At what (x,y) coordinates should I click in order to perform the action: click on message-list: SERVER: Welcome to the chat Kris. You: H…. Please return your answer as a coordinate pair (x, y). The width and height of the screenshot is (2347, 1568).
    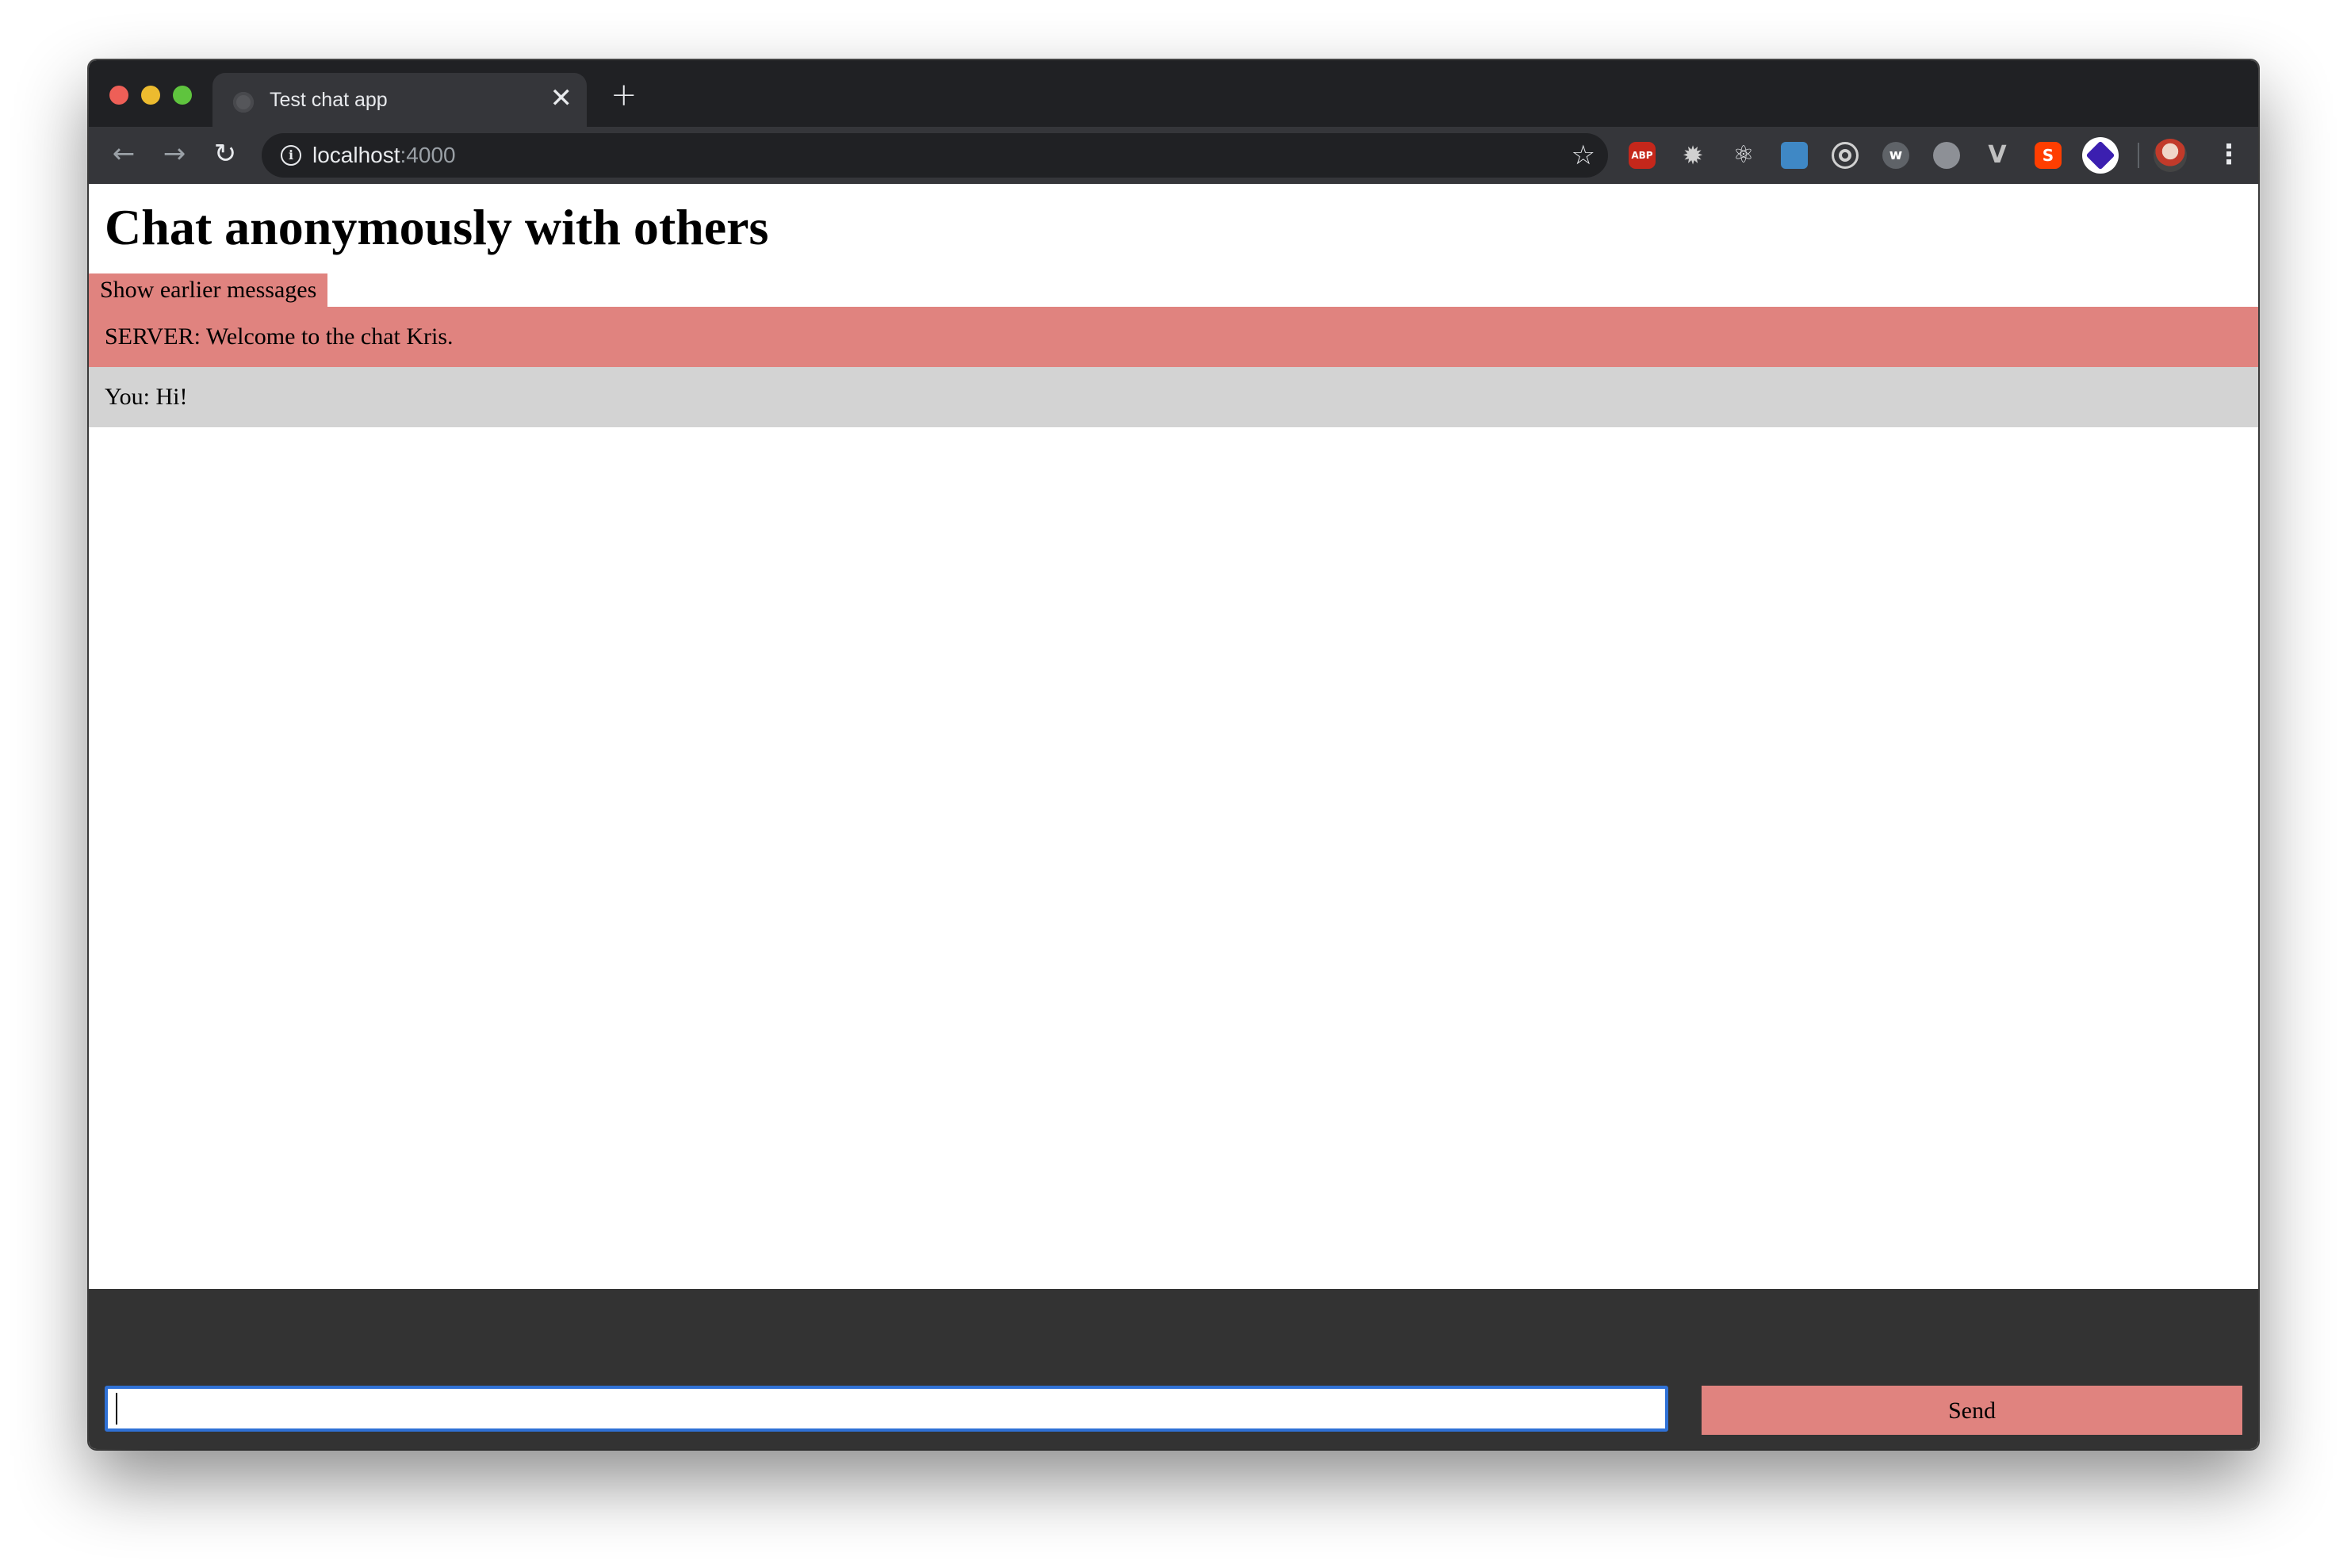
    Looking at the image, I should click on (1173, 367).